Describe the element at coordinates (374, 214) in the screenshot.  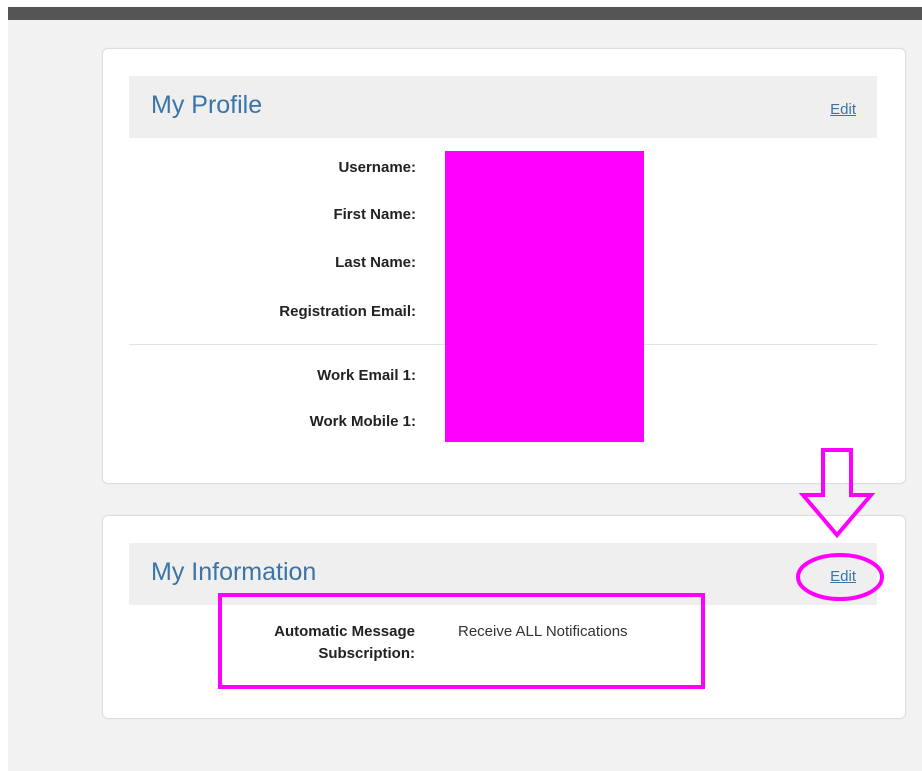
I see `first-name-label: First Name:` at that location.